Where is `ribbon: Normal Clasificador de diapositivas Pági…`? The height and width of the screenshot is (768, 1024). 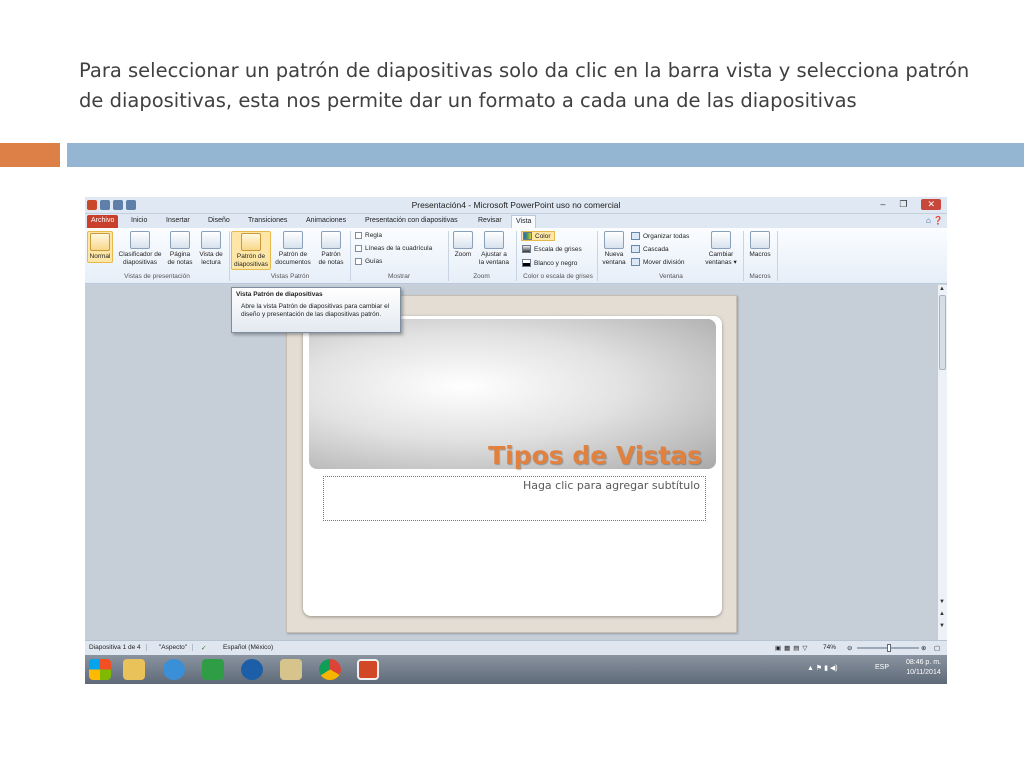
ribbon: Normal Clasificador de diapositivas Pági… is located at coordinates (516, 256).